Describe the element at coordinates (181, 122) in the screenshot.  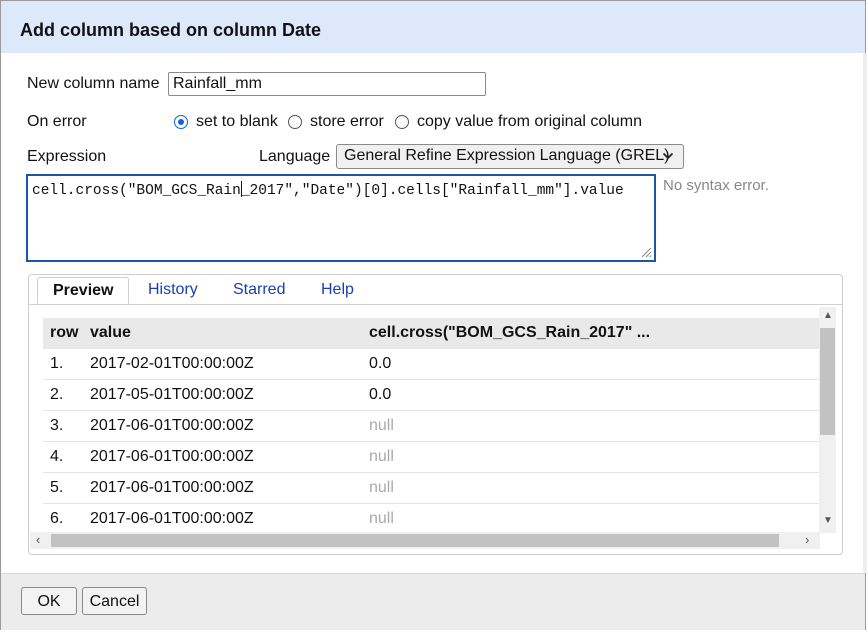
I see `radio-checked-icon` at that location.